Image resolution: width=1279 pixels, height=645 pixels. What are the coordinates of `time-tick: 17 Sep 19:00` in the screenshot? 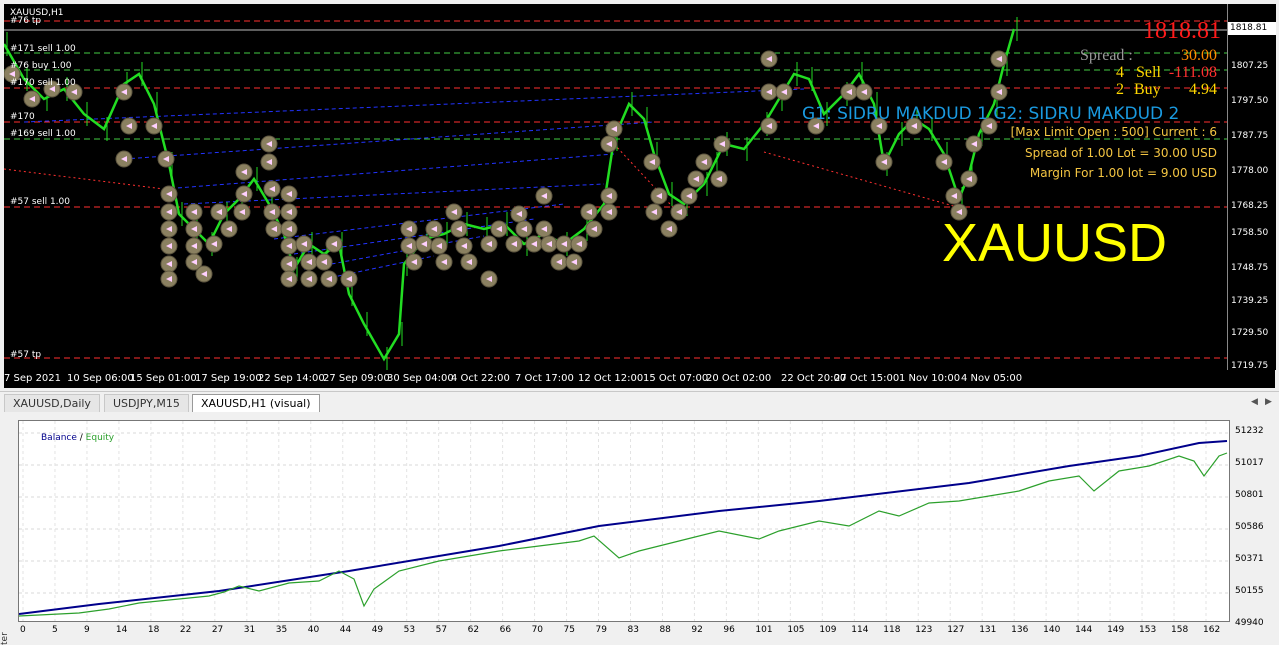 It's located at (228, 378).